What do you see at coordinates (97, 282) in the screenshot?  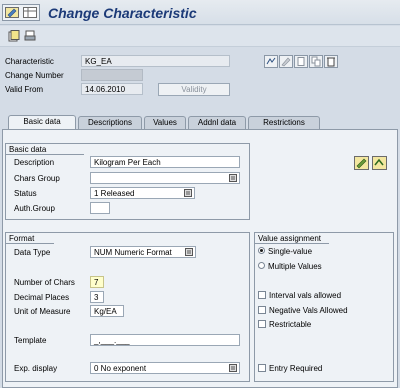 I see `num-chars-field: 7` at bounding box center [97, 282].